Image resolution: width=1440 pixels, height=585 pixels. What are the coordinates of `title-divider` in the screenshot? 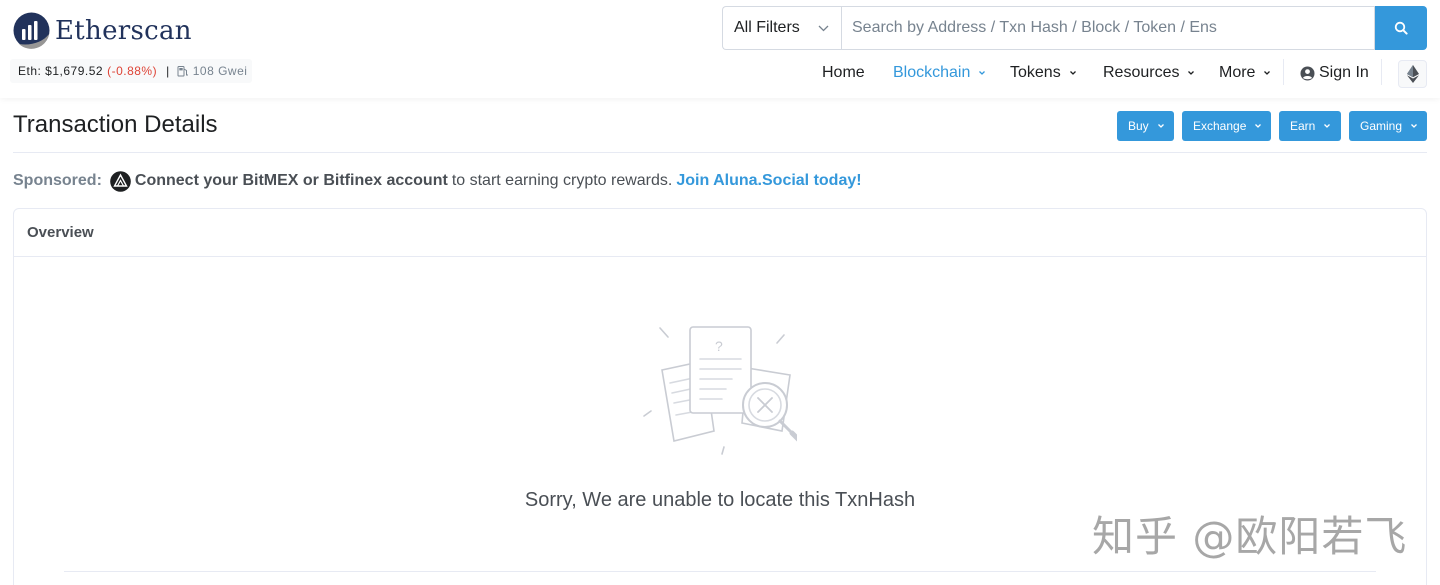 It's located at (720, 152).